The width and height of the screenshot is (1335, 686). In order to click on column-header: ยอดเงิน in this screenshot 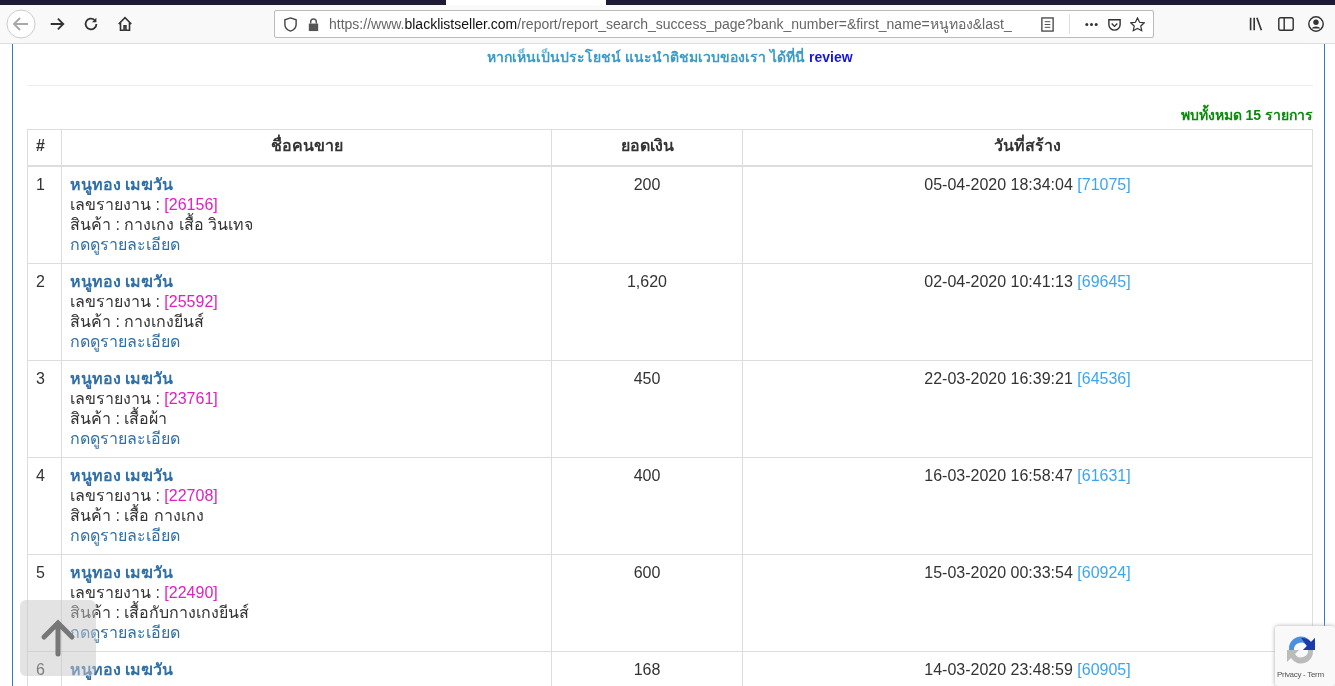, I will do `click(647, 147)`.